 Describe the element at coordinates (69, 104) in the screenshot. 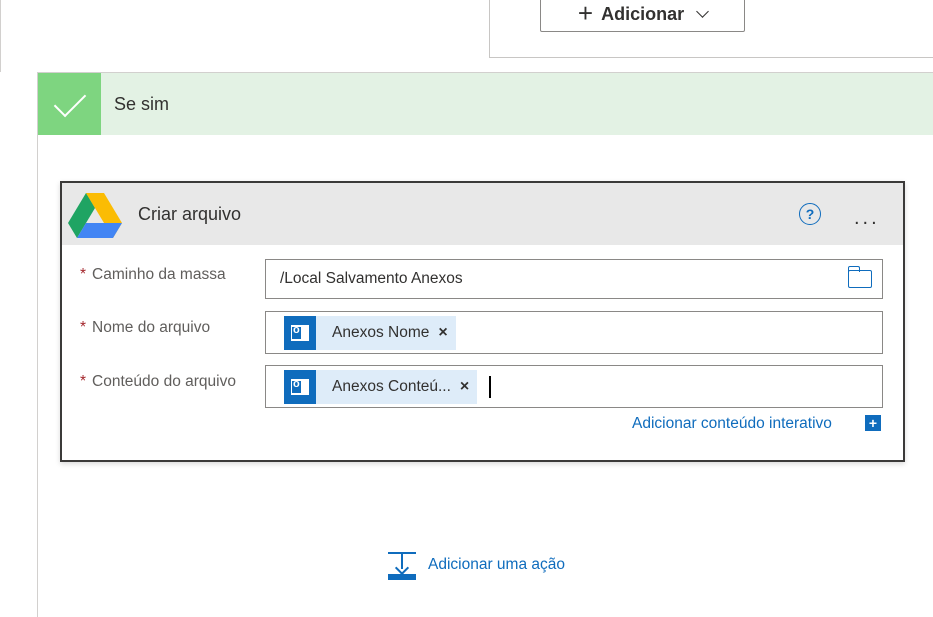

I see `checkmark-icon` at that location.